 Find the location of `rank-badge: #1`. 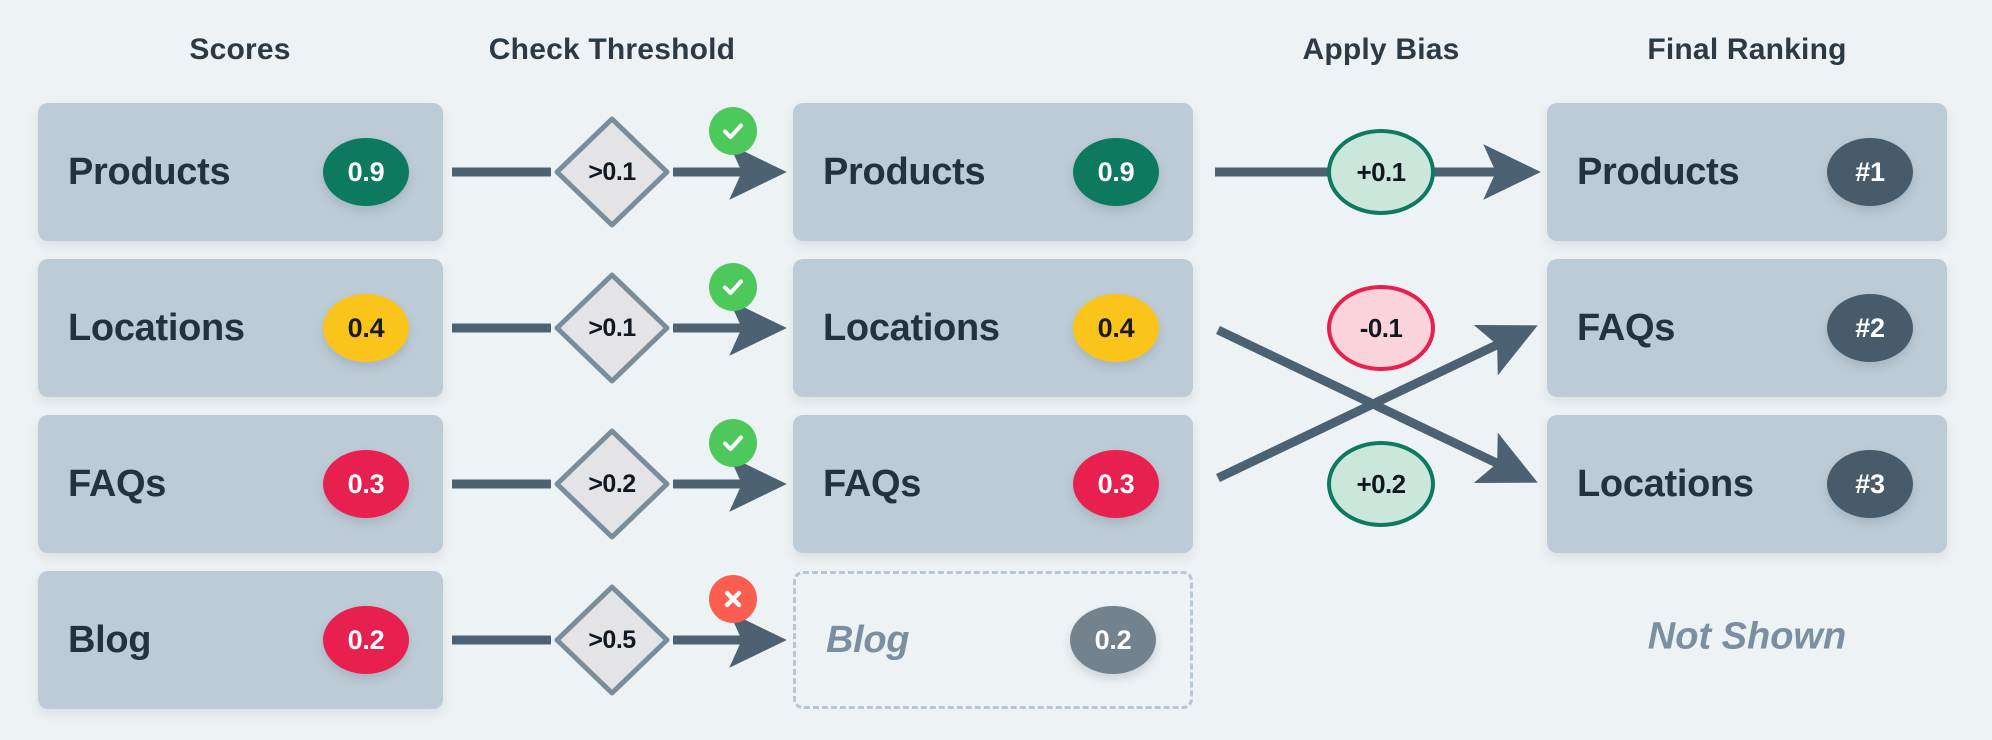

rank-badge: #1 is located at coordinates (1870, 172).